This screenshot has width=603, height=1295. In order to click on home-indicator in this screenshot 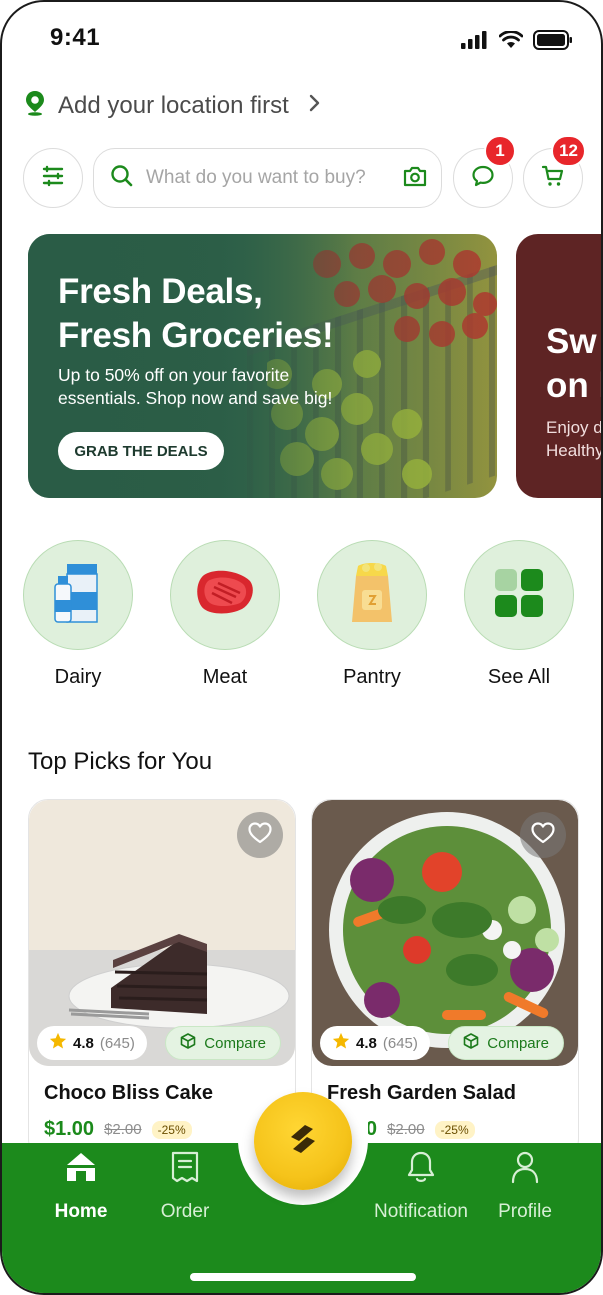, I will do `click(303, 1277)`.